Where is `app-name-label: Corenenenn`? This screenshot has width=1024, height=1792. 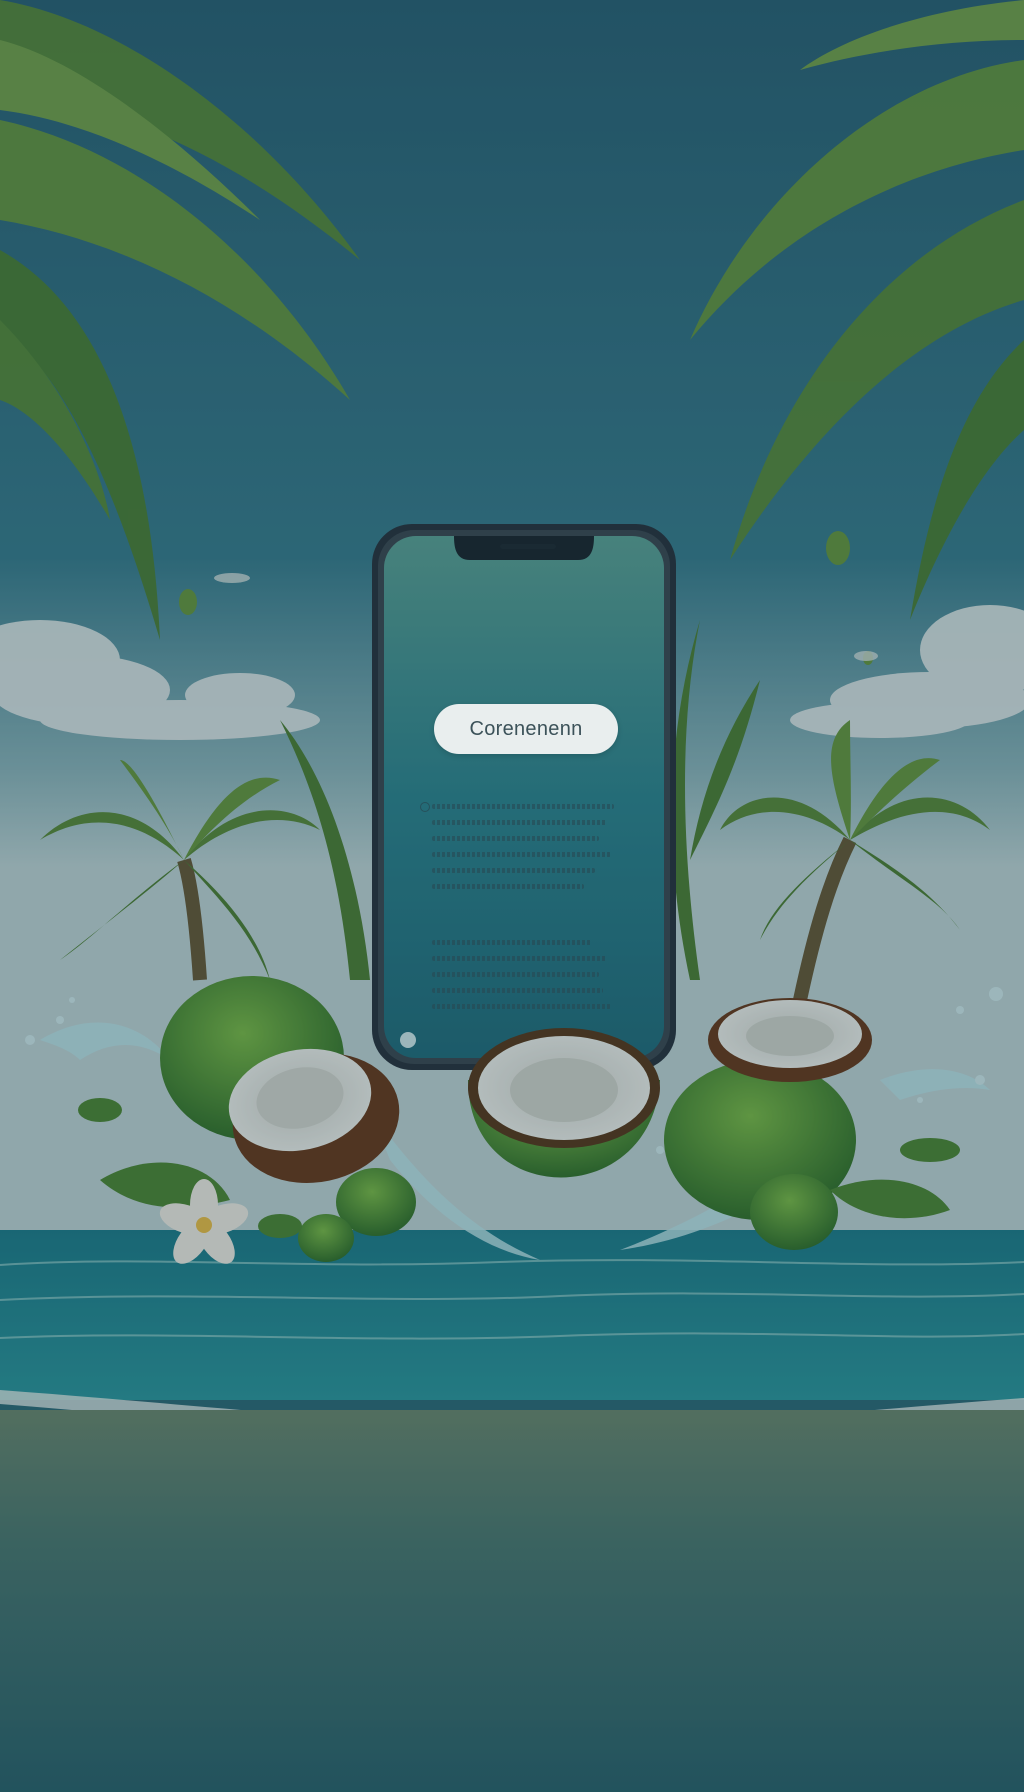
app-name-label: Corenenenn is located at coordinates (526, 728).